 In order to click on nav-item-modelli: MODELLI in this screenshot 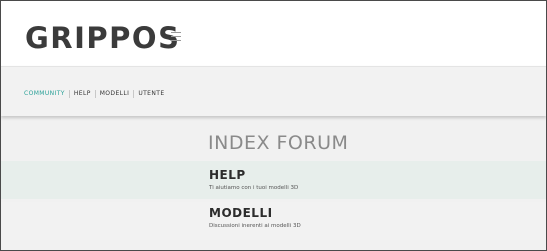, I will do `click(114, 94)`.